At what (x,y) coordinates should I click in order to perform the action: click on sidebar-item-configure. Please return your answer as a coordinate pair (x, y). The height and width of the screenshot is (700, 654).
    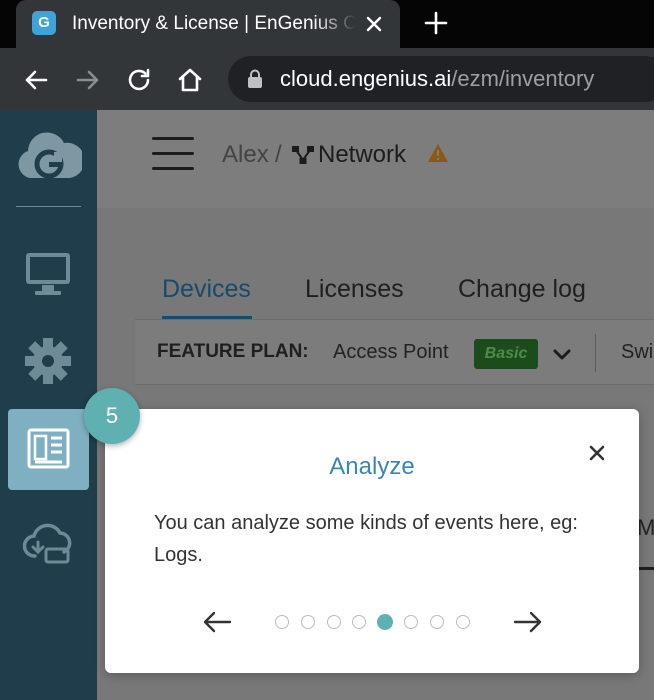
    Looking at the image, I should click on (48, 361).